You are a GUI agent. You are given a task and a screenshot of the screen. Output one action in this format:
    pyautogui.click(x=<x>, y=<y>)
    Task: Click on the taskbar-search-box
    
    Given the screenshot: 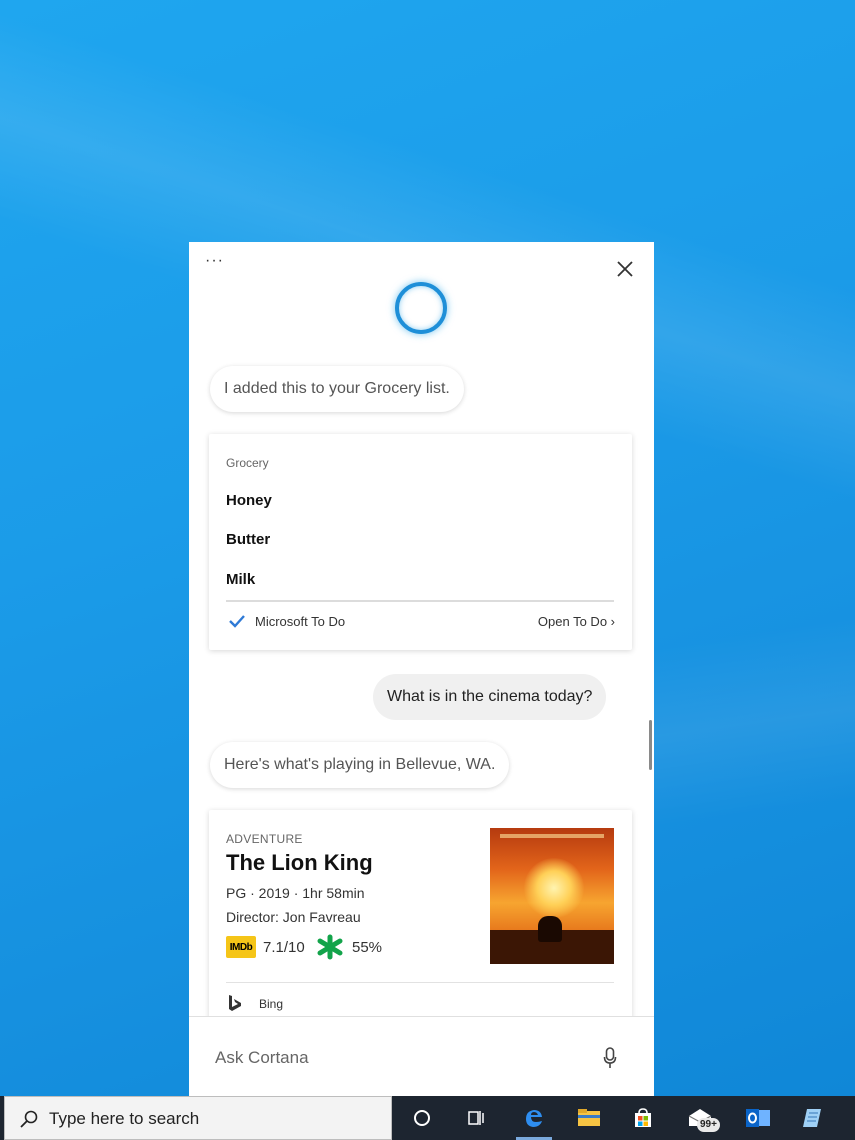 What is the action you would take?
    pyautogui.click(x=198, y=1118)
    